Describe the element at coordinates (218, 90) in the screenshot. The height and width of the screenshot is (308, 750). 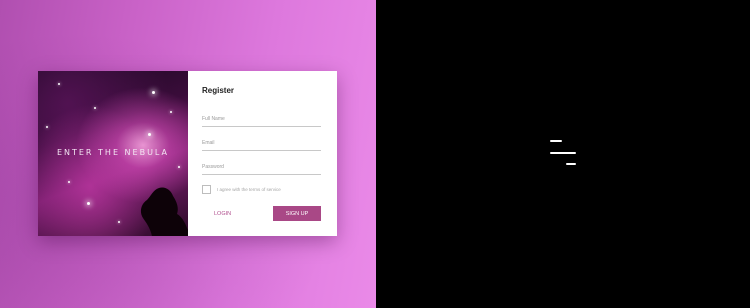
I see `form-title: Register` at that location.